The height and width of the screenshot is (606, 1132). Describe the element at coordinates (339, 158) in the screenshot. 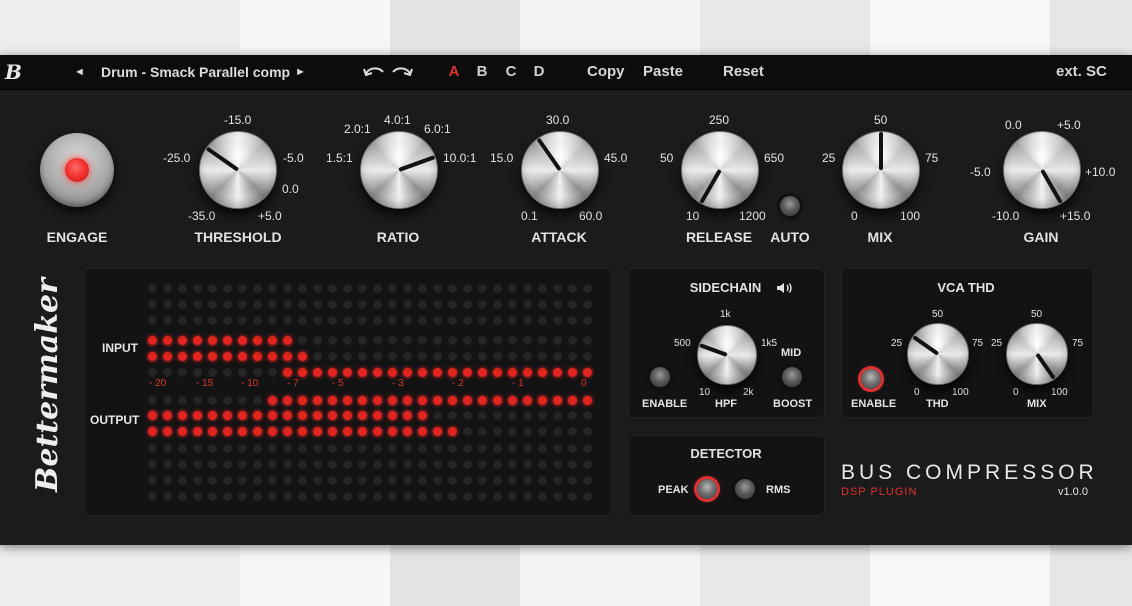

I see `ratio-scale-left: 1.5:1` at that location.